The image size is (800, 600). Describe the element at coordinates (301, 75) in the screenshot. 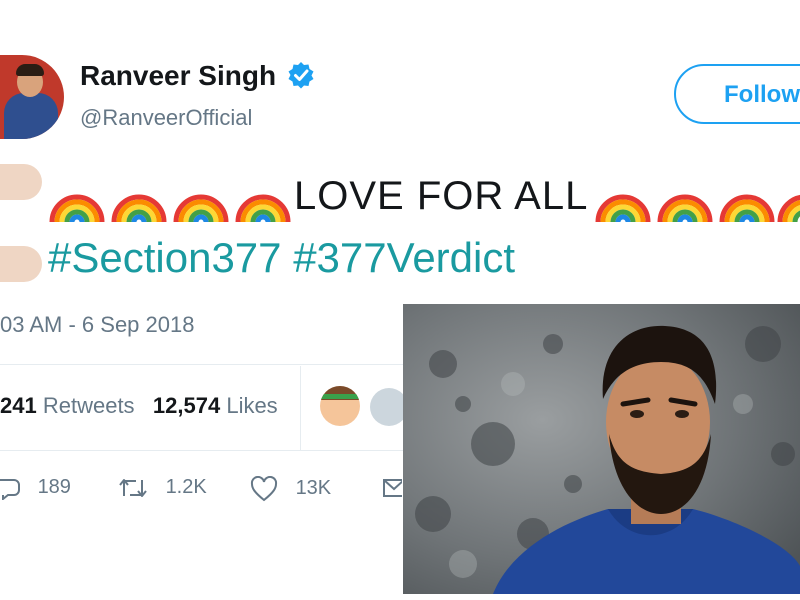

I see `verified-badge-icon` at that location.